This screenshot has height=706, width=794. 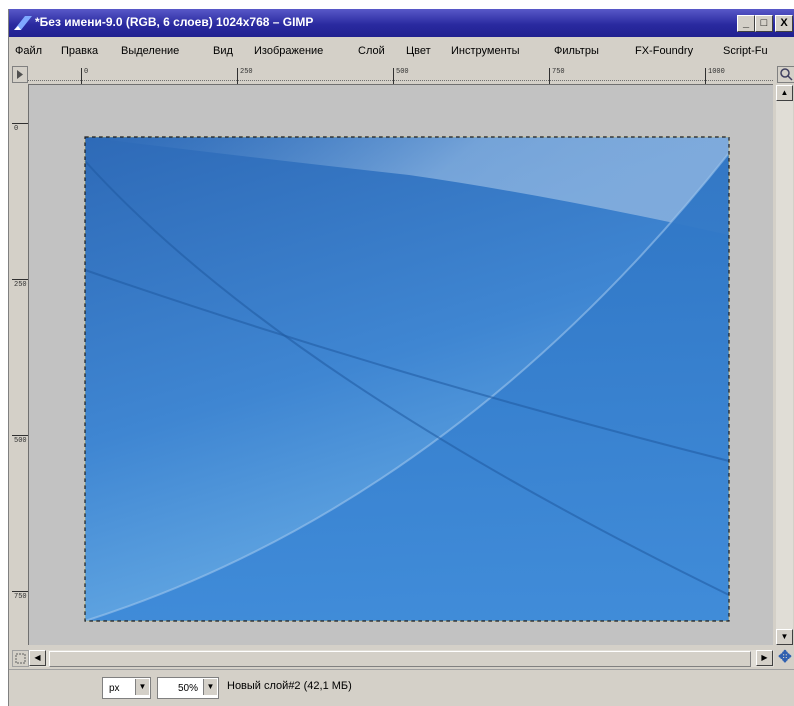 What do you see at coordinates (784, 637) in the screenshot?
I see `scroll-down-icon: ▼` at bounding box center [784, 637].